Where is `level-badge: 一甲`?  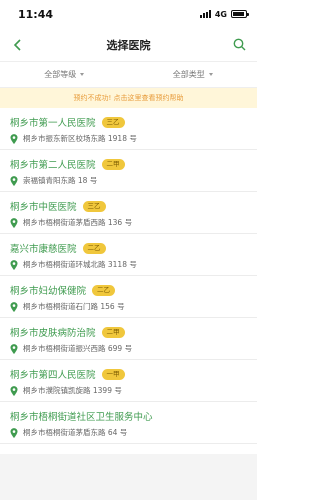
level-badge: 一甲 is located at coordinates (113, 374).